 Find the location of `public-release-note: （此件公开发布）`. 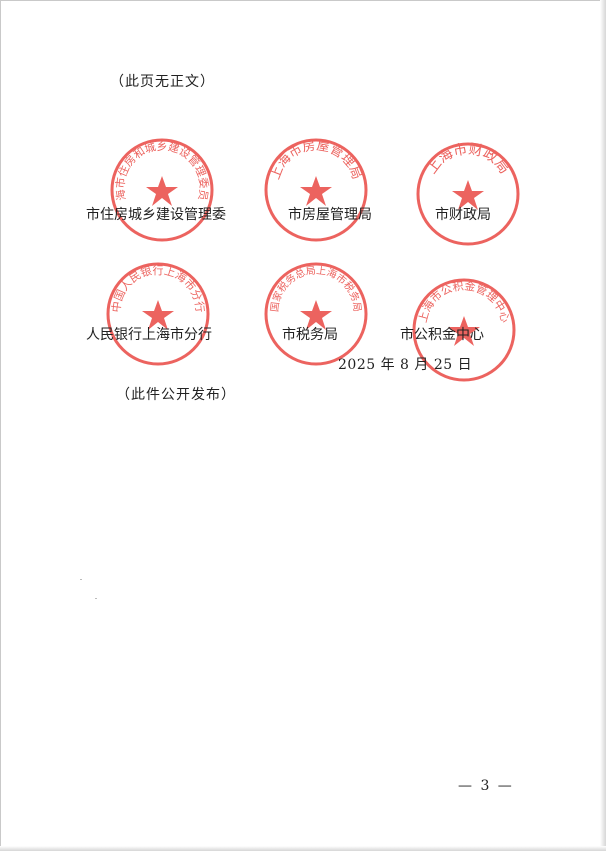

public-release-note: （此件公开发布） is located at coordinates (176, 395).